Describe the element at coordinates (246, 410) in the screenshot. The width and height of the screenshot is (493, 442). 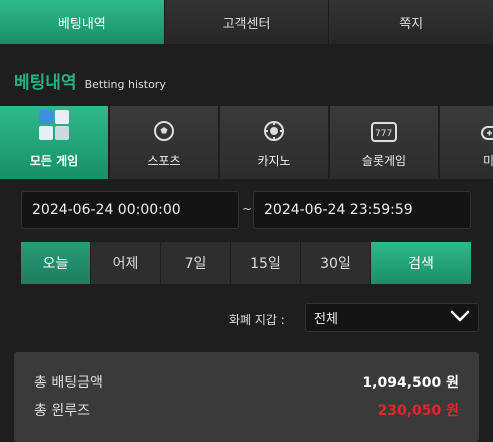
I see `total-winloss-row: 총 윈루즈 230,050 원` at that location.